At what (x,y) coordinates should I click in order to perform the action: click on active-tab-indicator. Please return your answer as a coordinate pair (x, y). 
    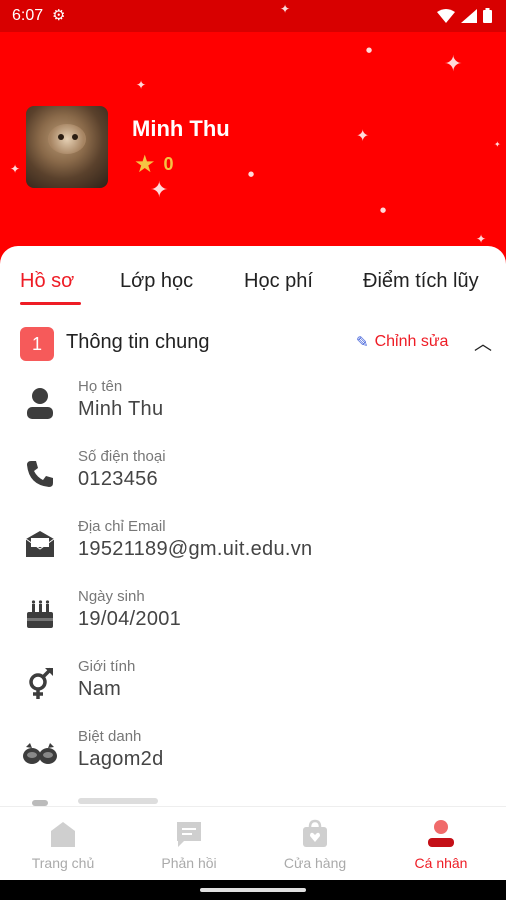
    Looking at the image, I should click on (50, 303).